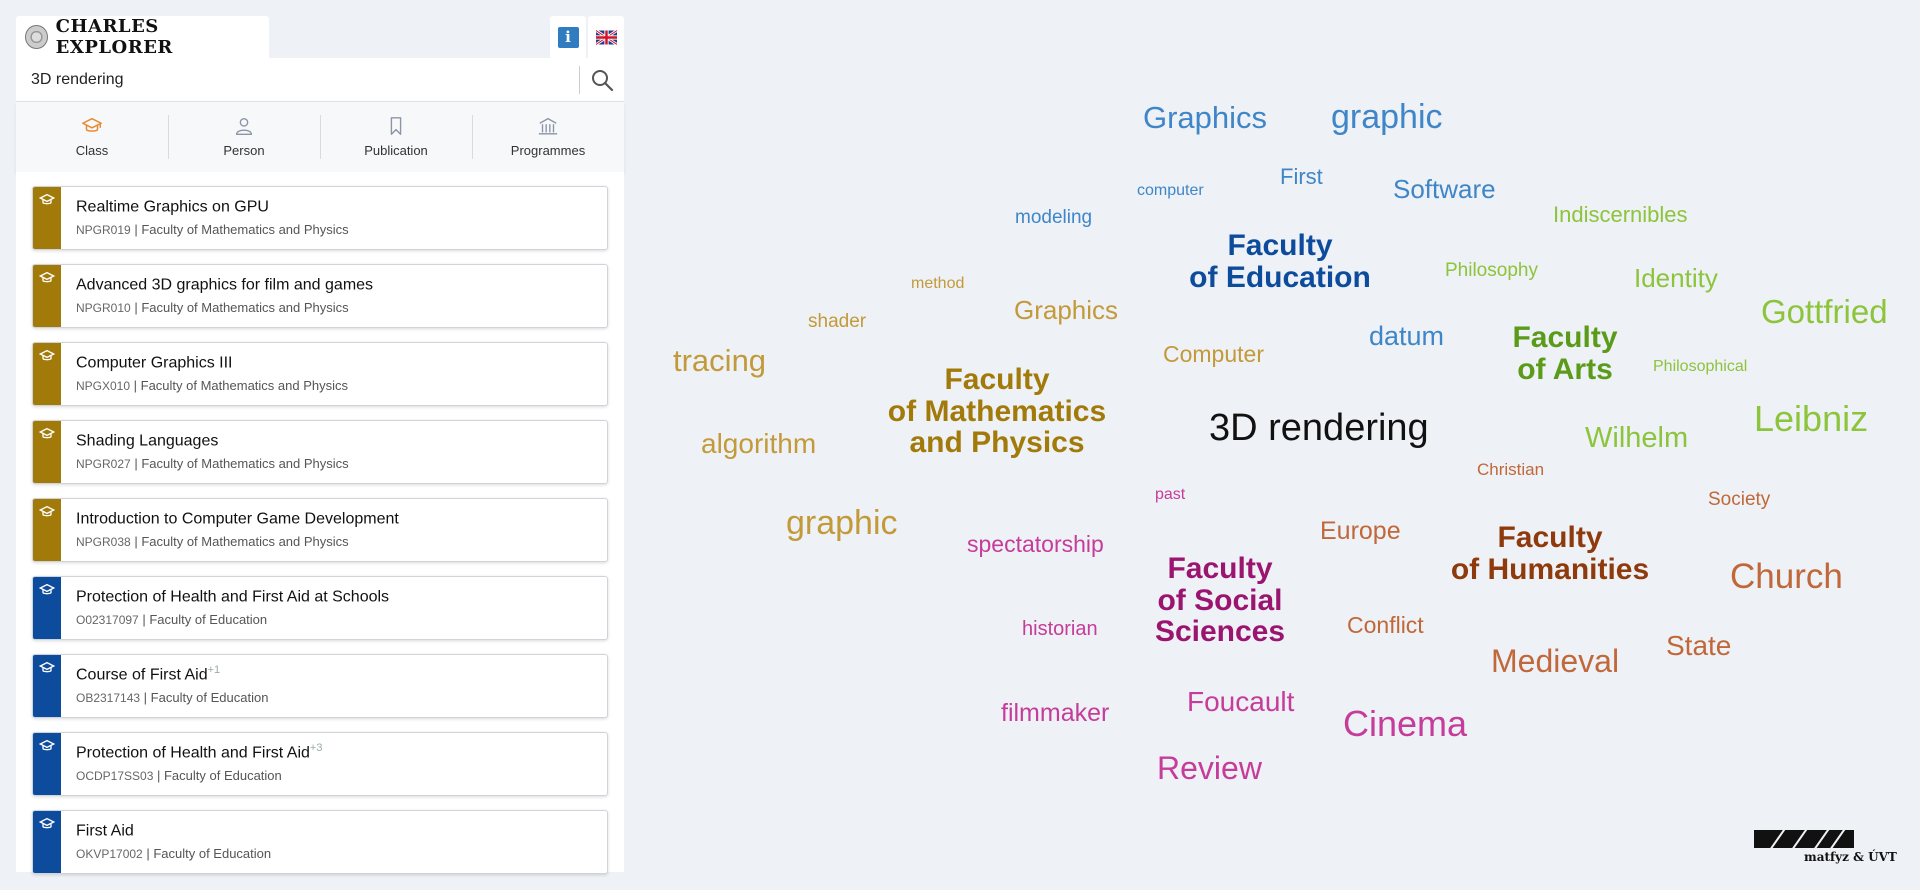 This screenshot has width=1920, height=890. Describe the element at coordinates (719, 360) in the screenshot. I see `cloud-term: tracing` at that location.